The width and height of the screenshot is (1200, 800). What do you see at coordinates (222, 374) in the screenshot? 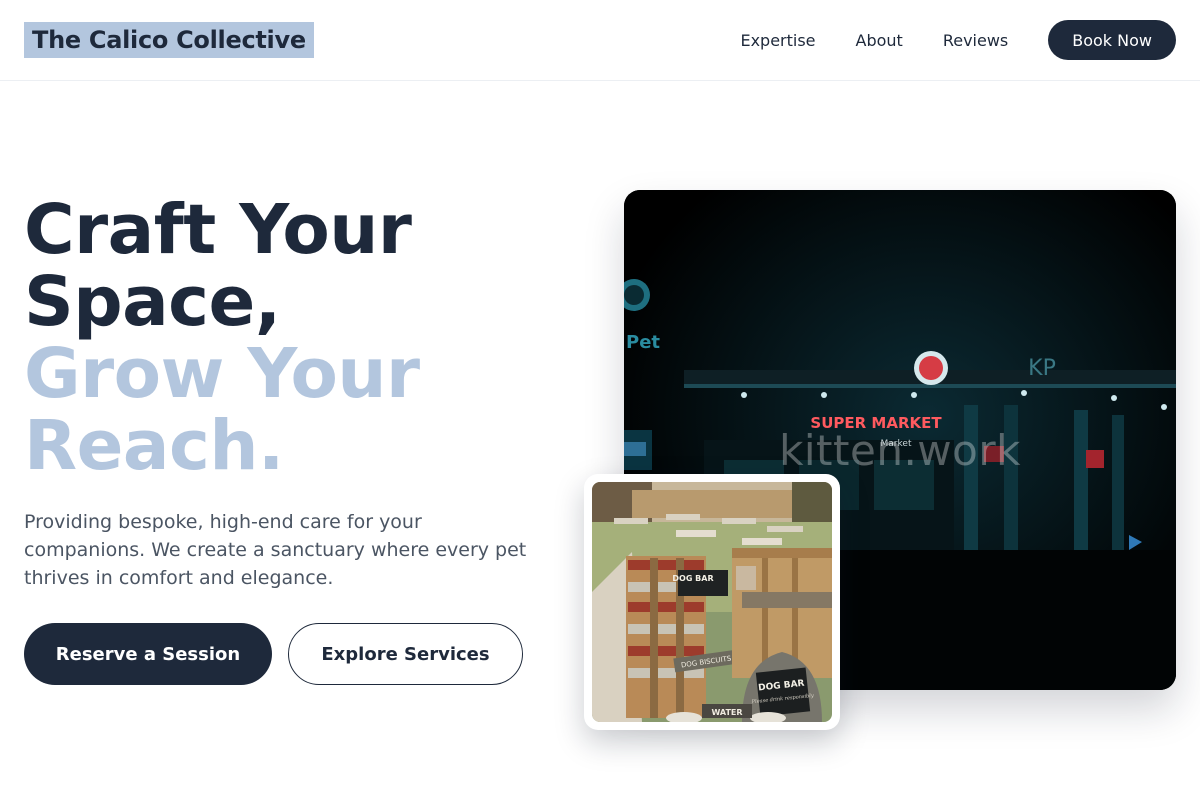
I see `hero-title-accent-line: Grow Your` at bounding box center [222, 374].